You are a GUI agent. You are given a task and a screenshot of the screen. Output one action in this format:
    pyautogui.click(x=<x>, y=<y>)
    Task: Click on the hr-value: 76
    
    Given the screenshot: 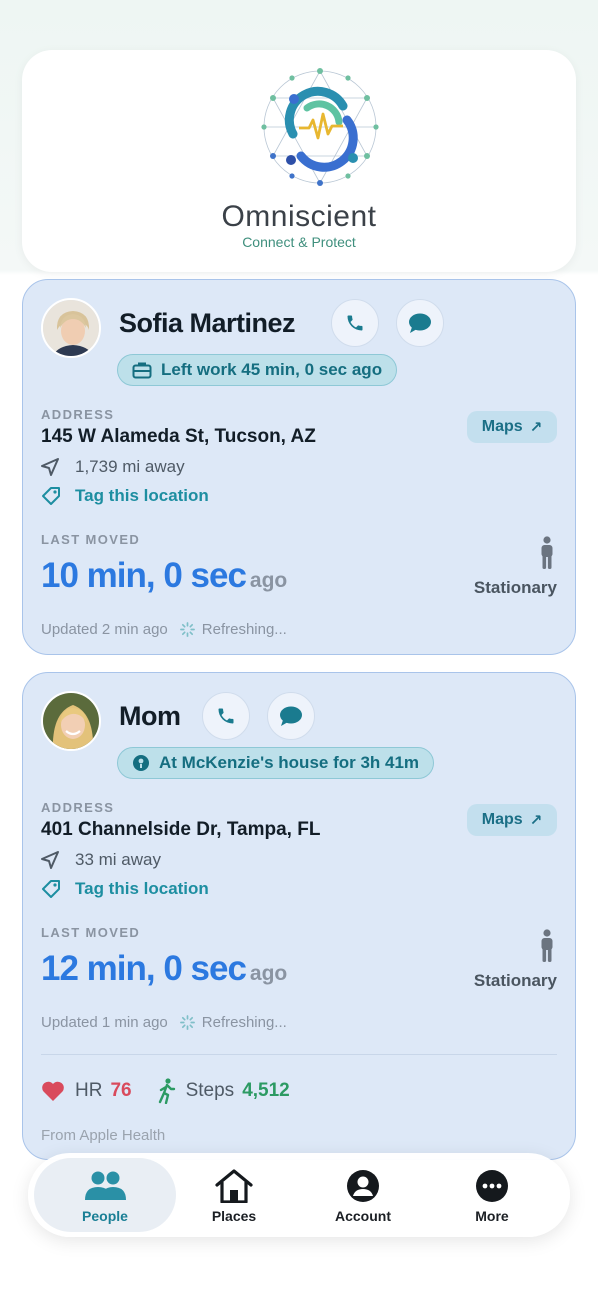 What is the action you would take?
    pyautogui.click(x=121, y=1090)
    